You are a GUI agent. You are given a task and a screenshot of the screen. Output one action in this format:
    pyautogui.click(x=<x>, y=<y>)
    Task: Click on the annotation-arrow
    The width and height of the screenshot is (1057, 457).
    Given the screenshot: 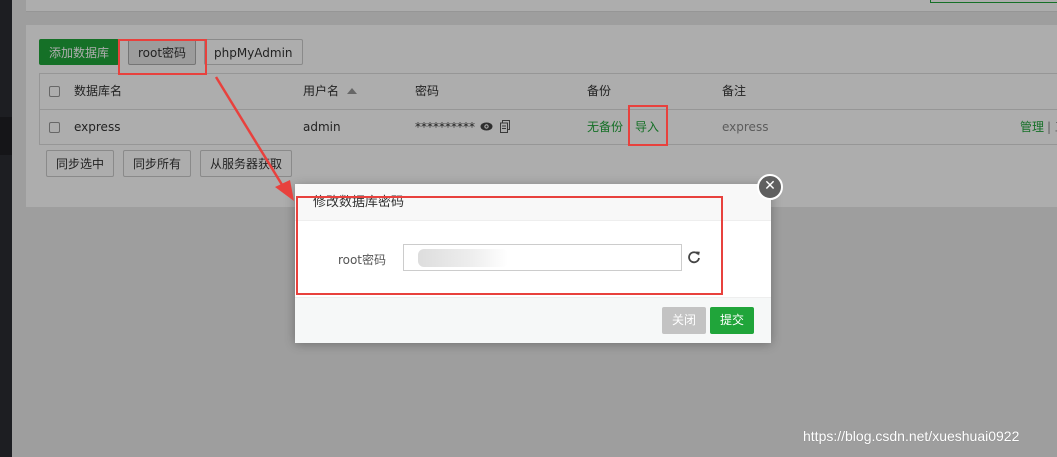 What is the action you would take?
    pyautogui.click(x=254, y=138)
    